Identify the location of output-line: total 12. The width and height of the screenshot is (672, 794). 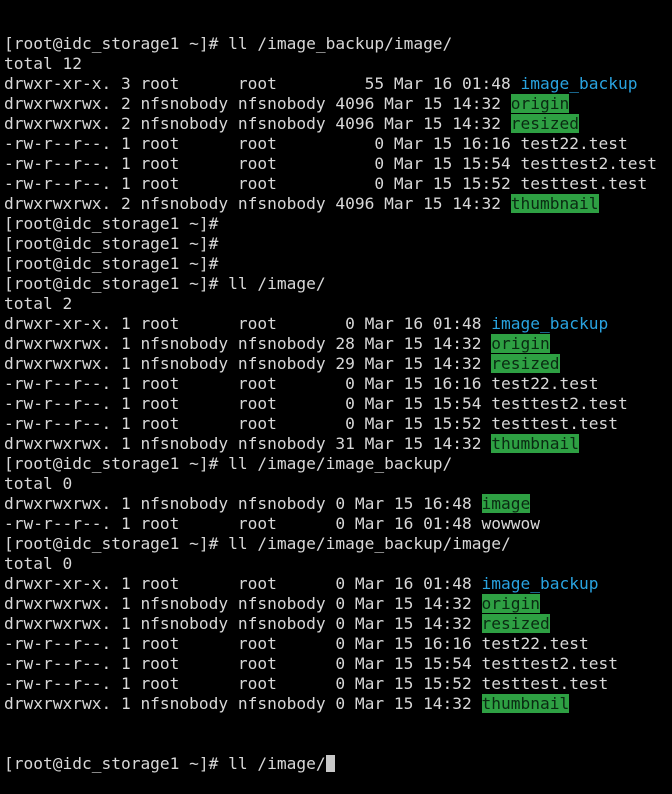
(338, 64).